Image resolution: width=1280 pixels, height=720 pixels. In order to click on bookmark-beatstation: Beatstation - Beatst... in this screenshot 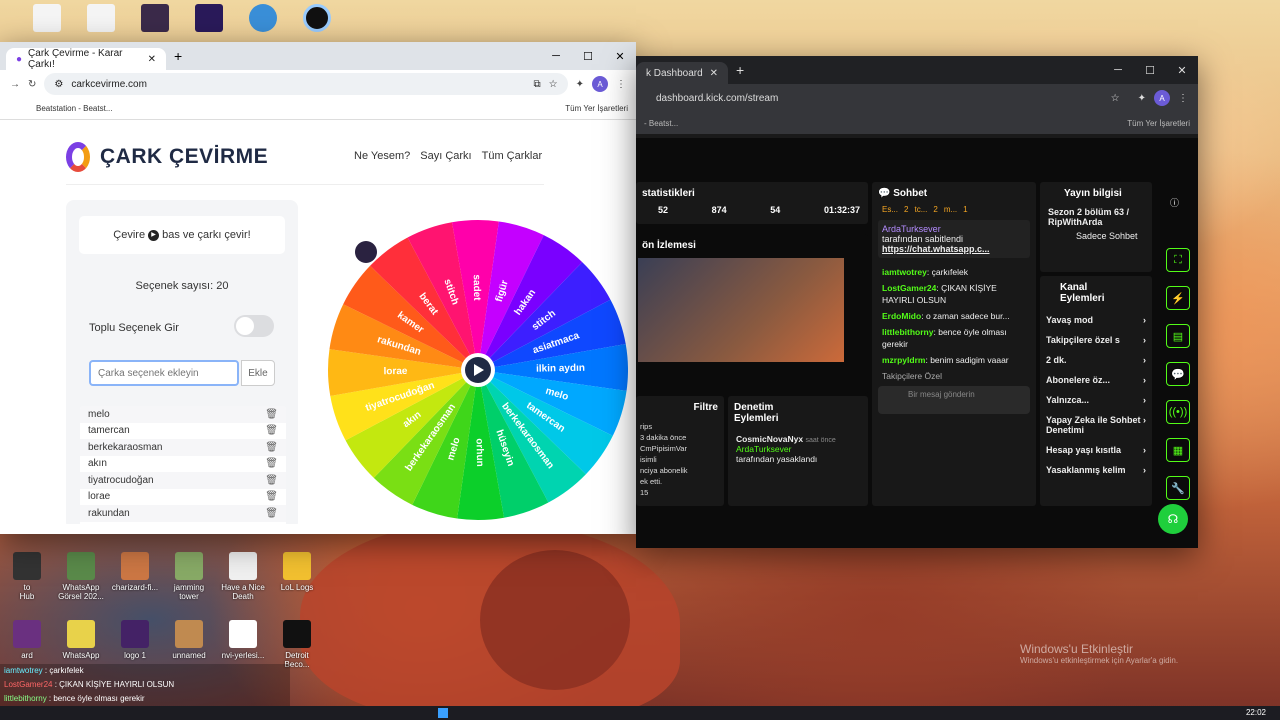, I will do `click(74, 108)`.